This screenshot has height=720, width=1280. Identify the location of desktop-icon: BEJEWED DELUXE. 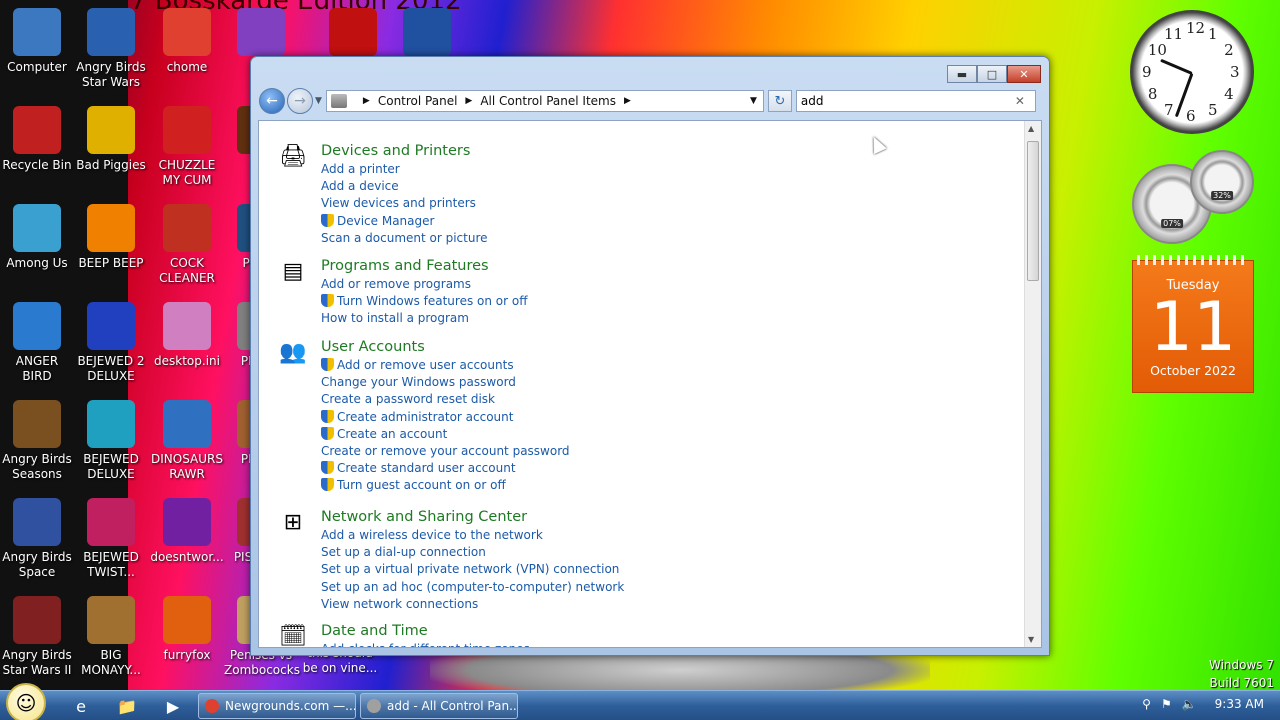
(111, 441).